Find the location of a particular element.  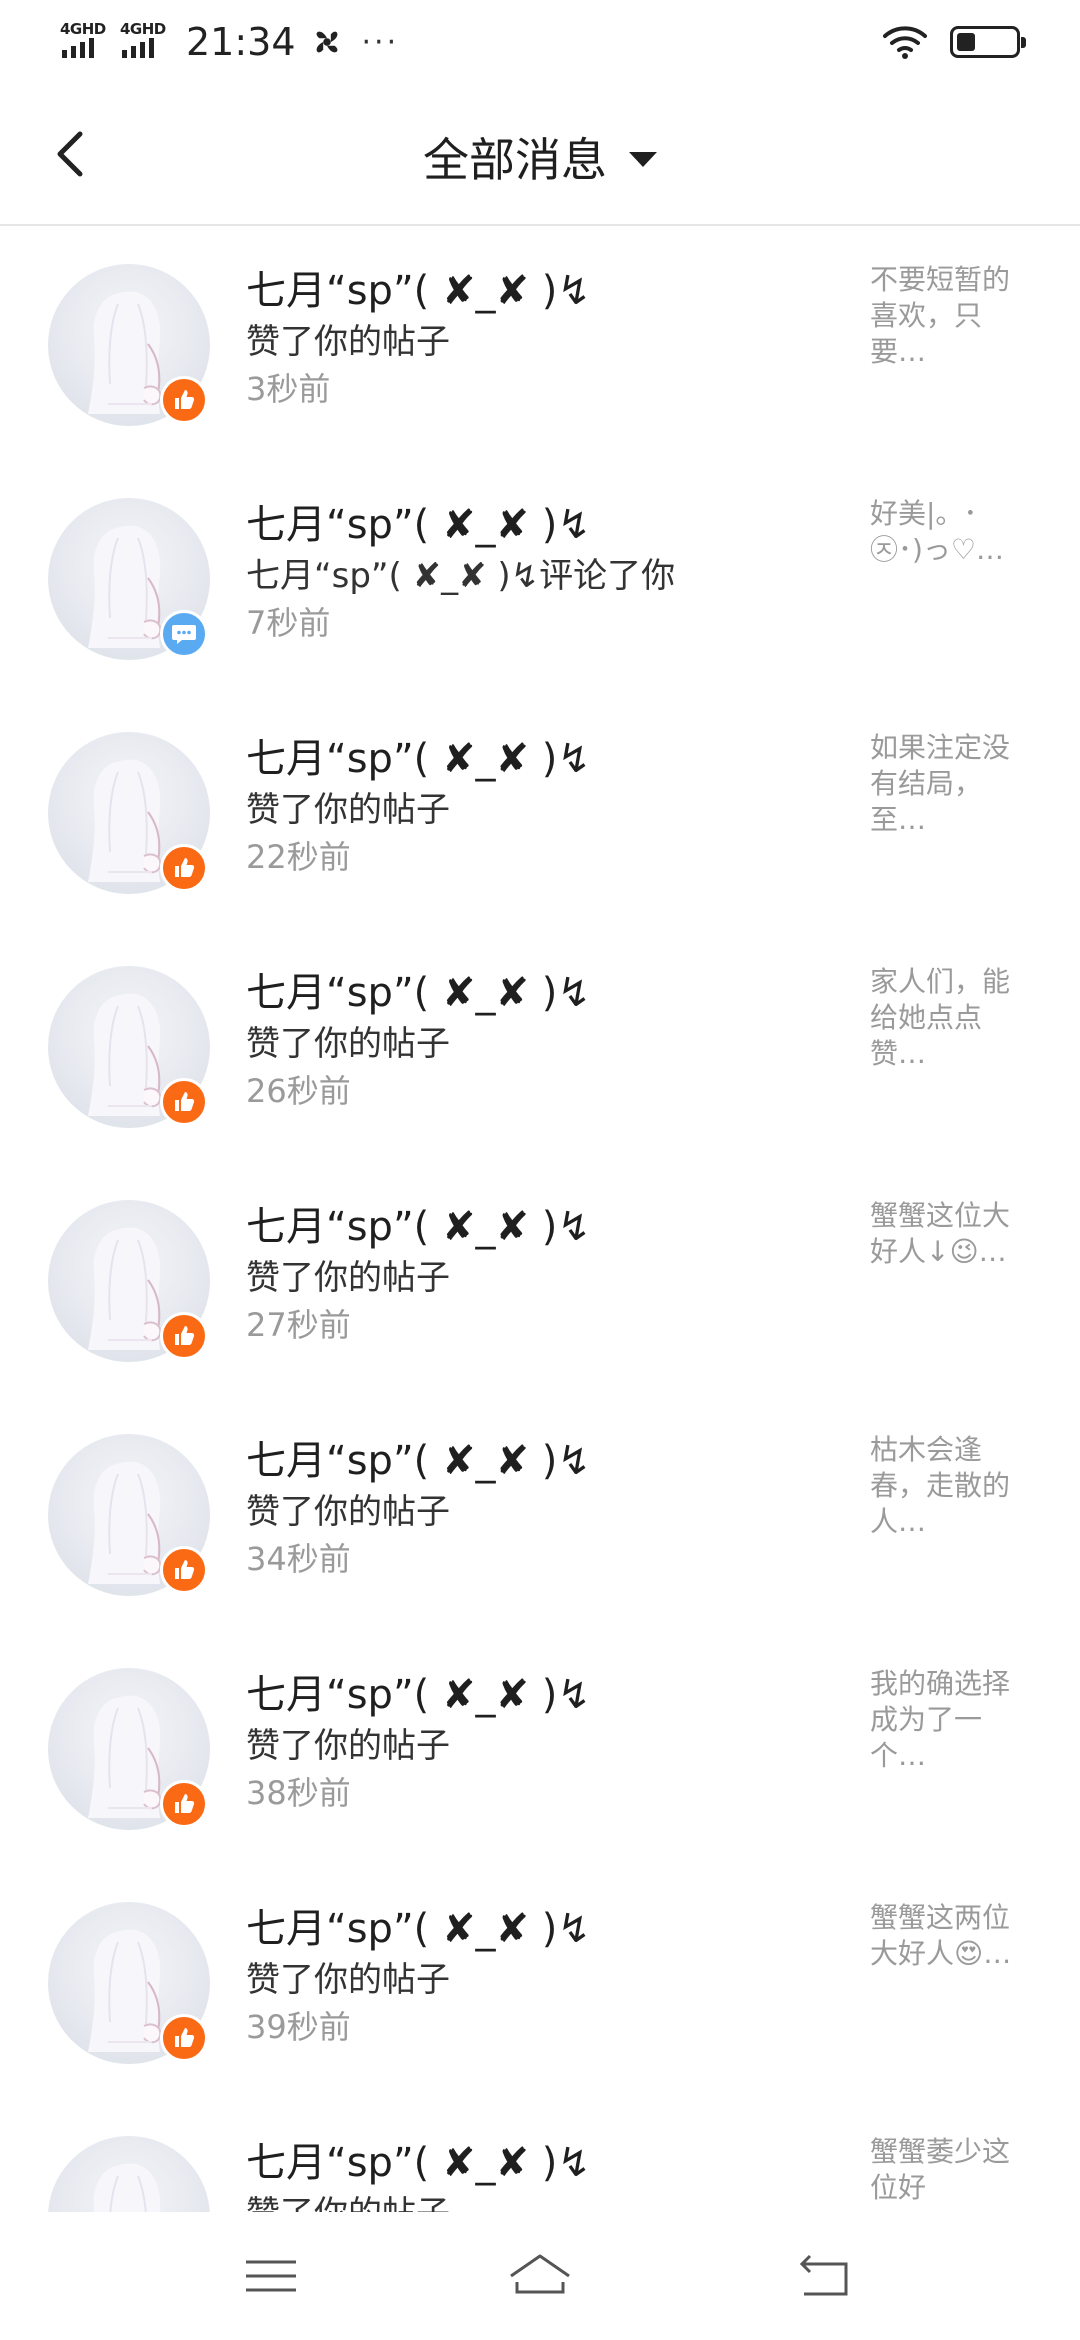

comment-badge is located at coordinates (184, 634).